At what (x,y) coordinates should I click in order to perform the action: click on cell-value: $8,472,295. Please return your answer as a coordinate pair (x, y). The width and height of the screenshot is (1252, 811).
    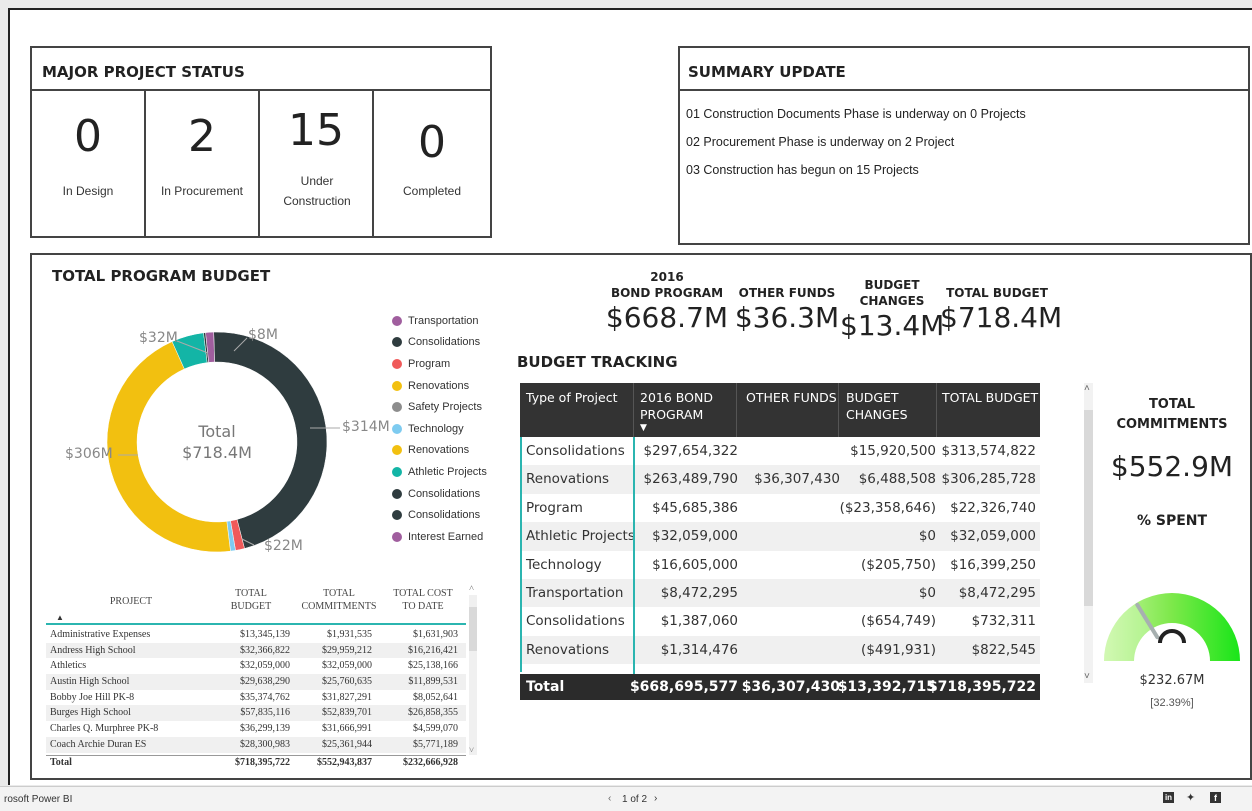
    Looking at the image, I should click on (699, 592).